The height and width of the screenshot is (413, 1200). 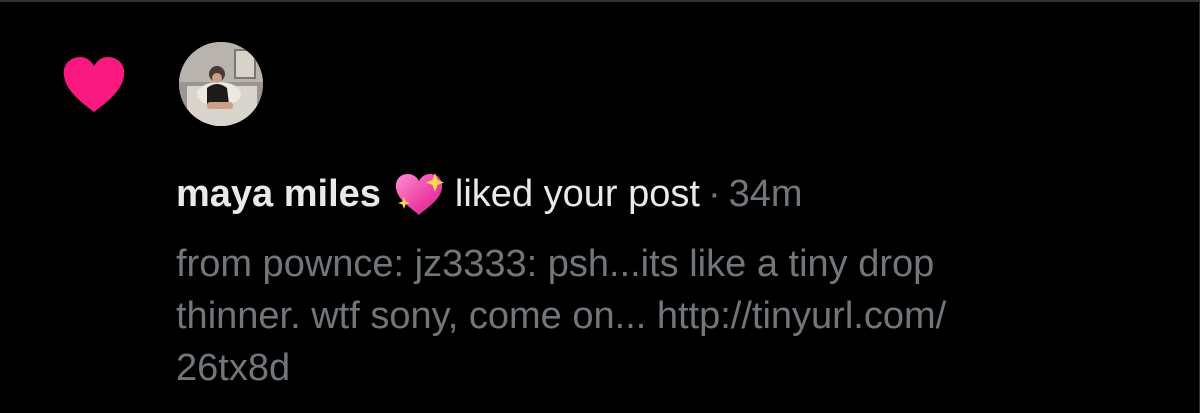 I want to click on user-name: maya miles, so click(x=278, y=194).